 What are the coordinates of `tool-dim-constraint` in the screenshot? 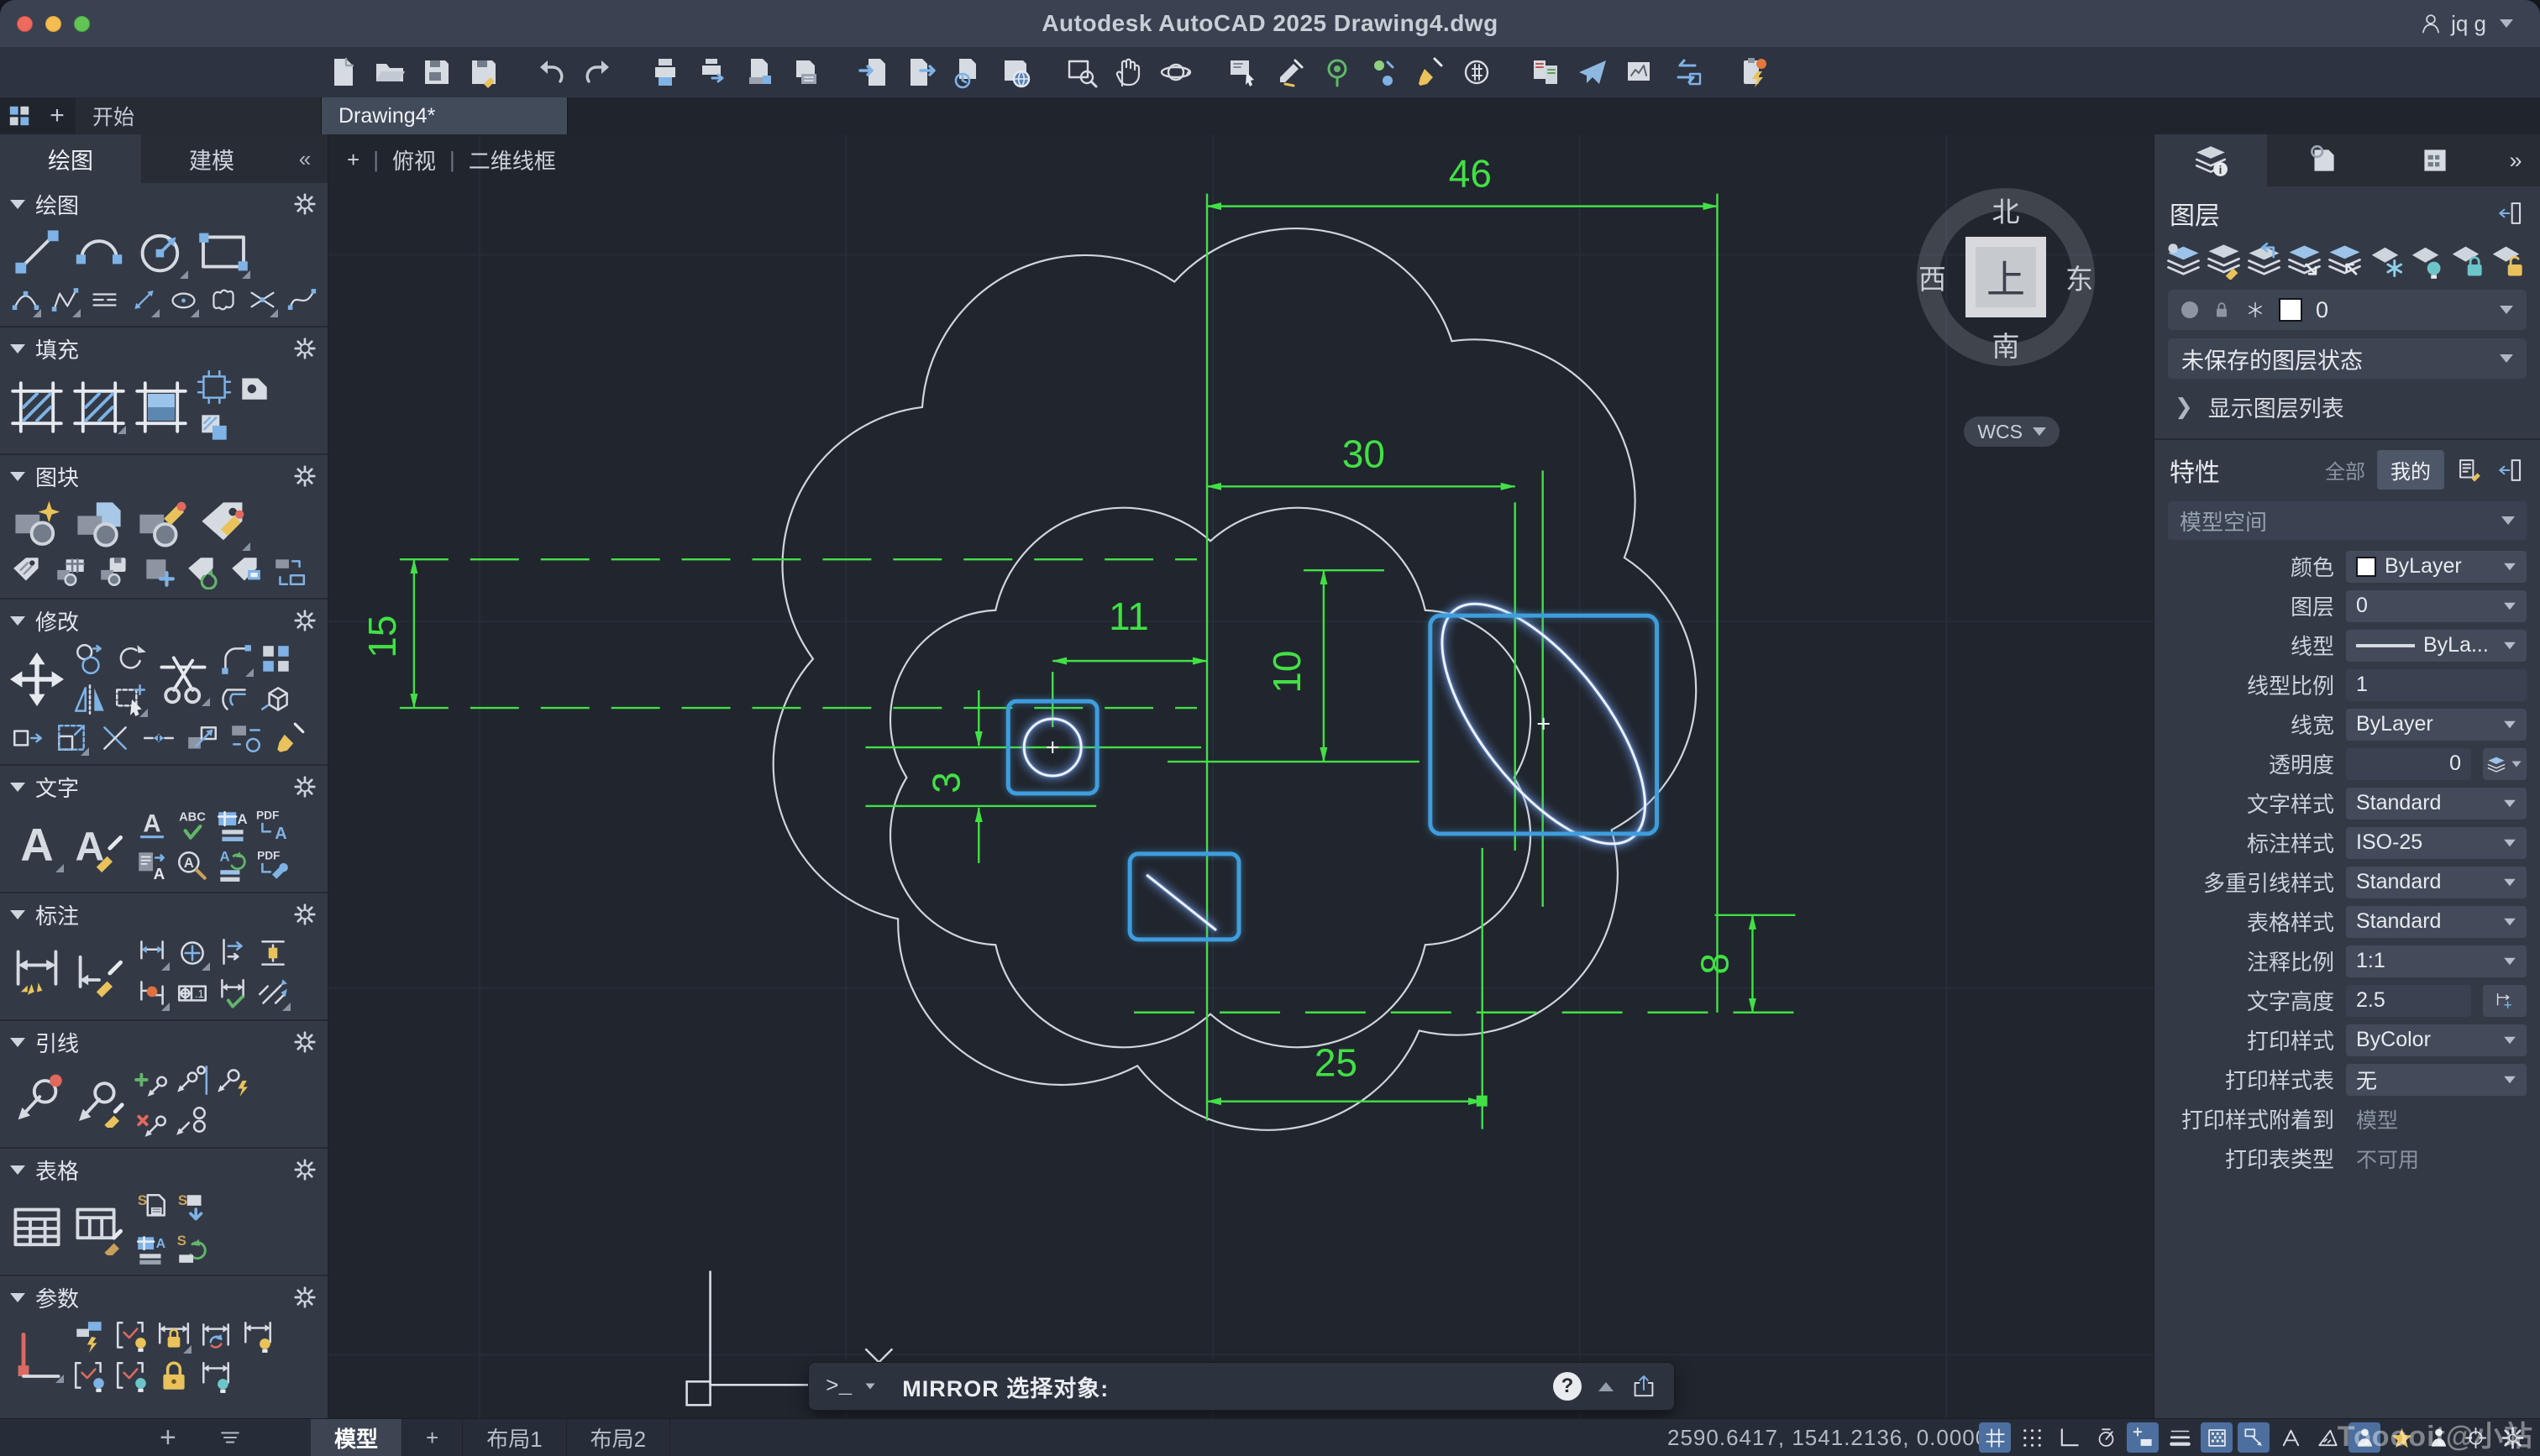 It's located at (174, 1336).